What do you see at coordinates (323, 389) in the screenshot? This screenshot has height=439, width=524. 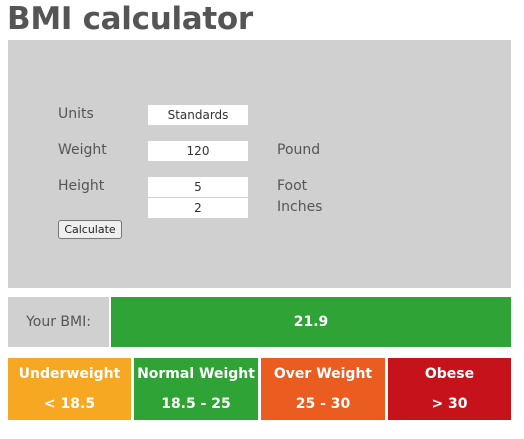 I see `category-over-weight: Over Weight 25 - 30` at bounding box center [323, 389].